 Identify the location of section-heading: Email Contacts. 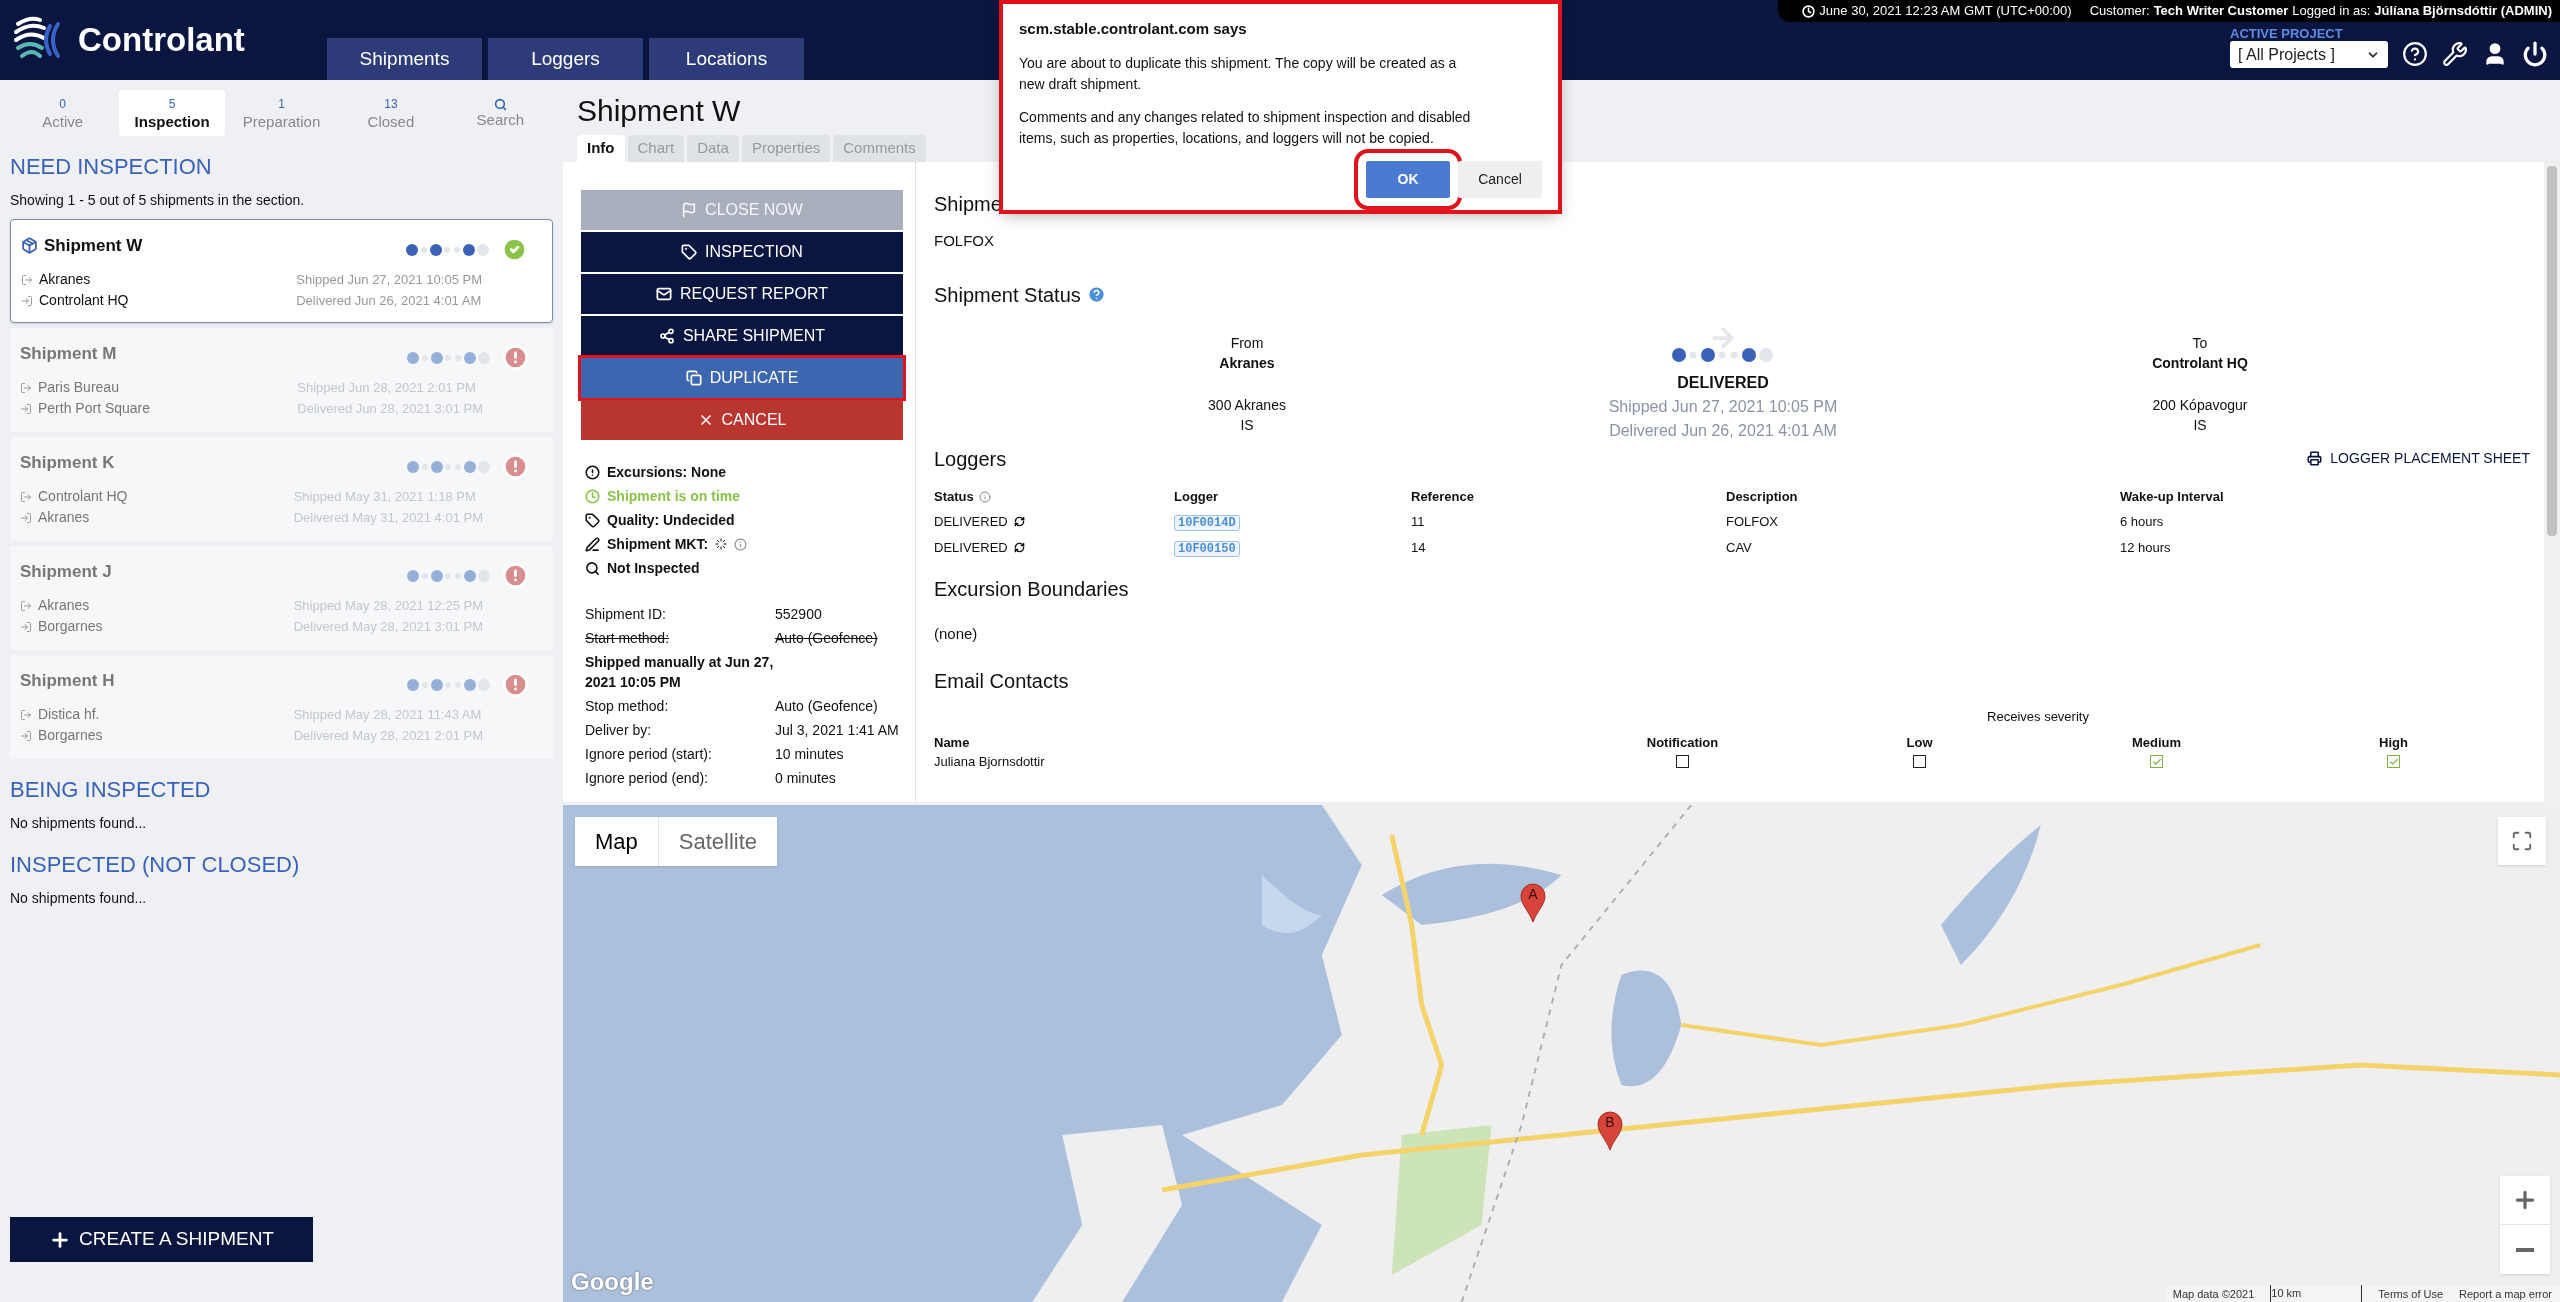
(1002, 681).